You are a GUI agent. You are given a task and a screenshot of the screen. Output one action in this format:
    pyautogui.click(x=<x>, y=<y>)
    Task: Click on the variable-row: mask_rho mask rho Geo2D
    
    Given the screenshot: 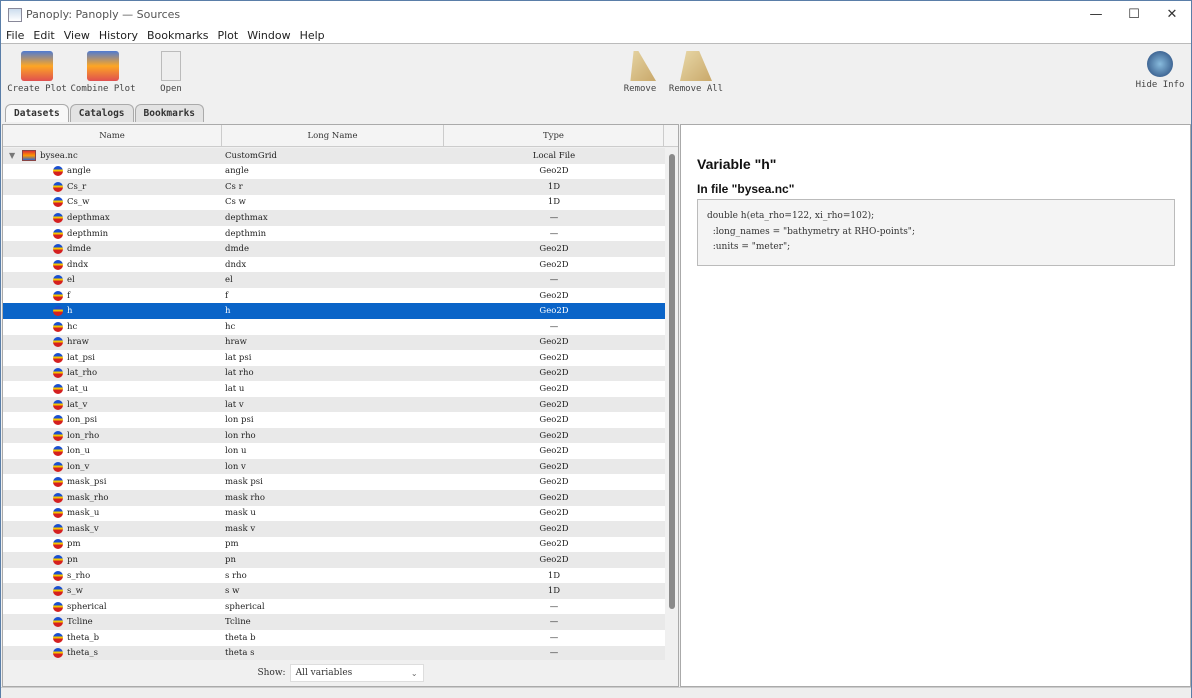 What is the action you would take?
    pyautogui.click(x=334, y=498)
    